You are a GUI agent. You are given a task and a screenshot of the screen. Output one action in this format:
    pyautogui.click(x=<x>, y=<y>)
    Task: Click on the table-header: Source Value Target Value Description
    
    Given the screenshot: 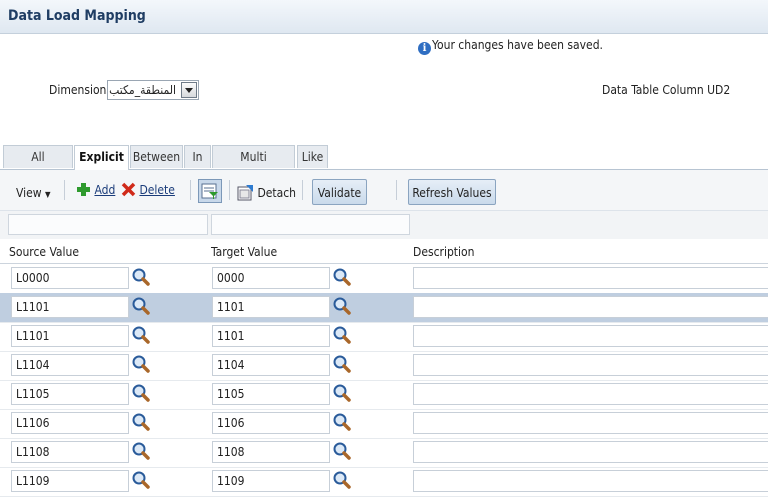 What is the action you would take?
    pyautogui.click(x=384, y=252)
    